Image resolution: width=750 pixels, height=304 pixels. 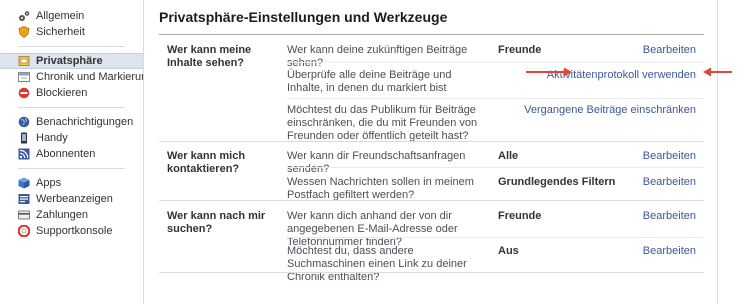 I want to click on sidebar-item-label: Blockieren, so click(x=62, y=93).